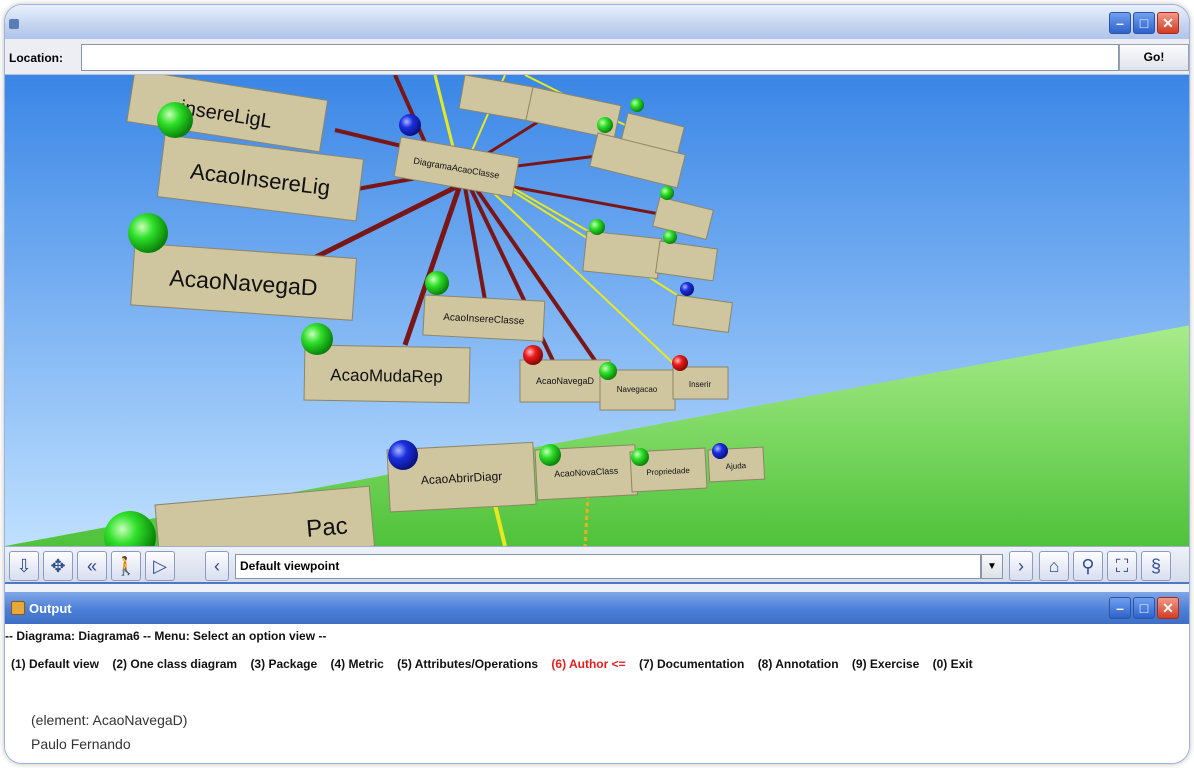 Image resolution: width=1194 pixels, height=768 pixels. What do you see at coordinates (327, 527) in the screenshot?
I see `svg-text: Pac` at bounding box center [327, 527].